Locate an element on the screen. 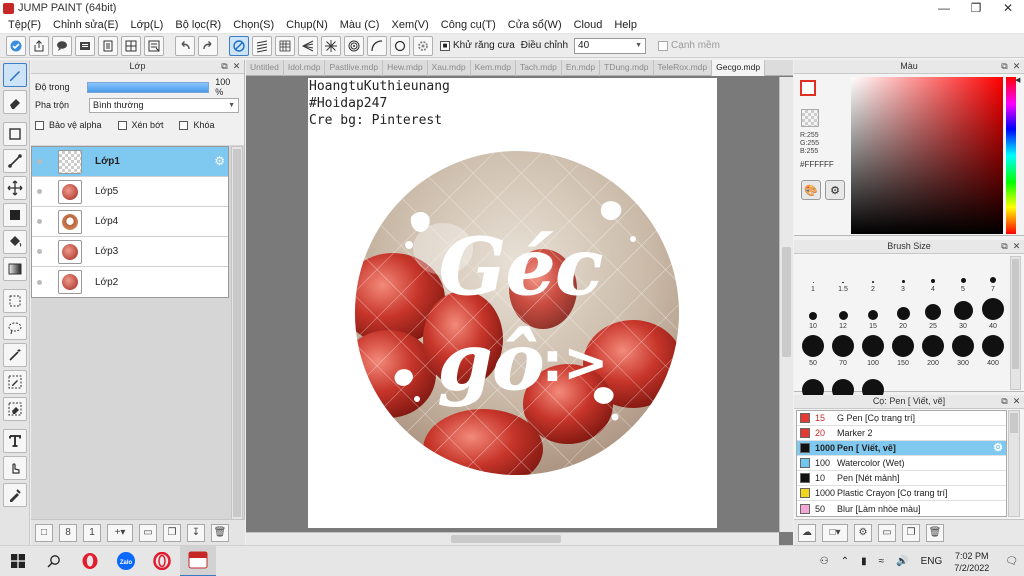 Image resolution: width=1024 pixels, height=576 pixels. curve-ruler-icon is located at coordinates (377, 45).